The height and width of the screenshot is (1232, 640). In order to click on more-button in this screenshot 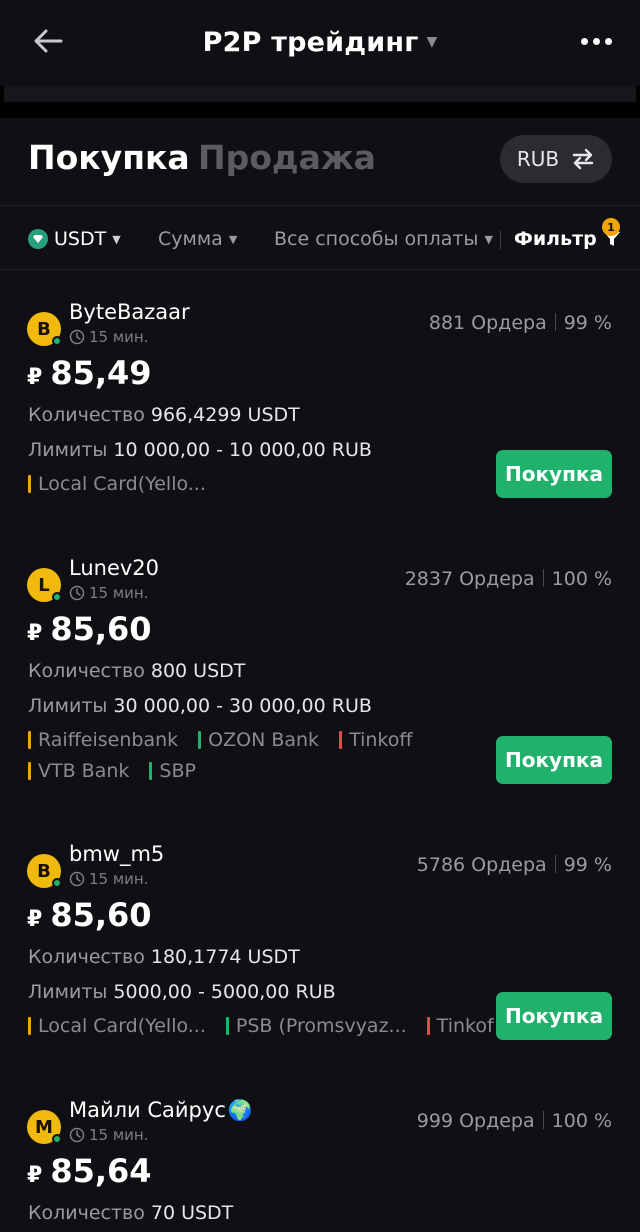, I will do `click(596, 41)`.